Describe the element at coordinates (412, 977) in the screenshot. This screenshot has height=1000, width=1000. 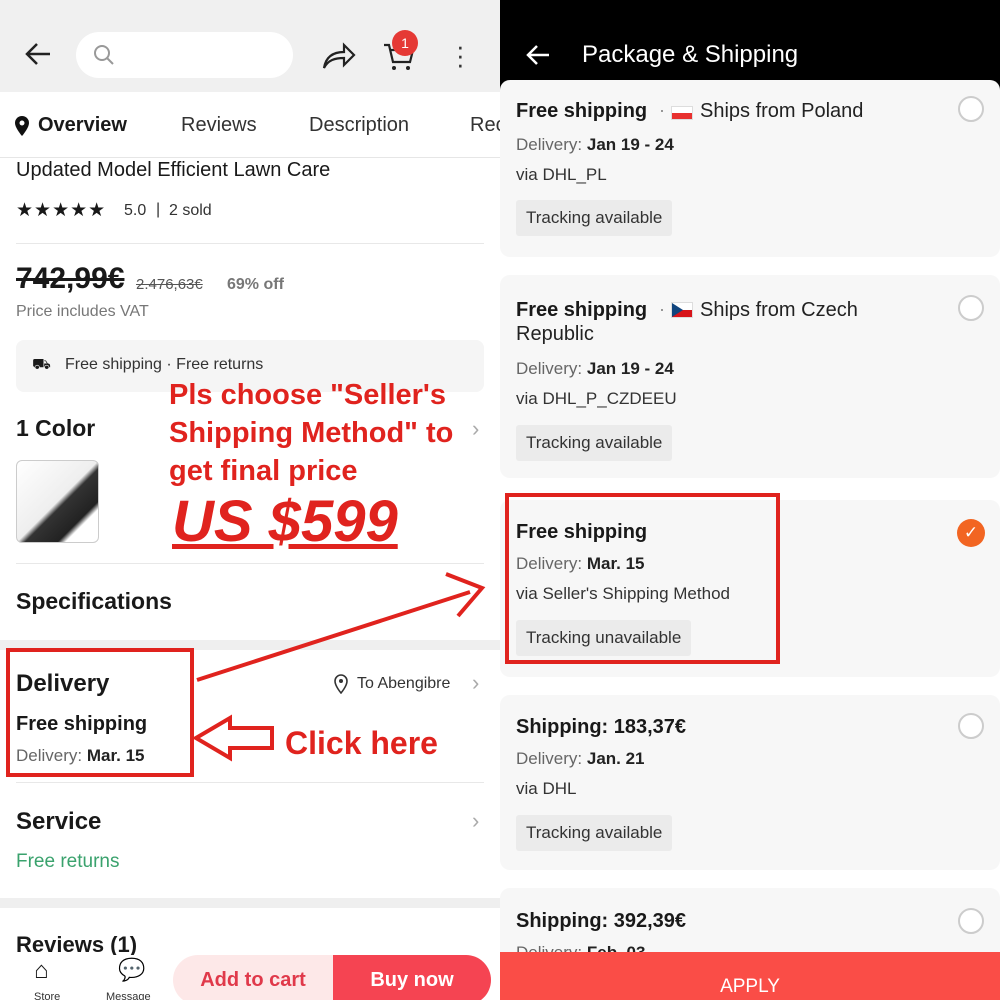
I see `buy-now-button: Buy now` at that location.